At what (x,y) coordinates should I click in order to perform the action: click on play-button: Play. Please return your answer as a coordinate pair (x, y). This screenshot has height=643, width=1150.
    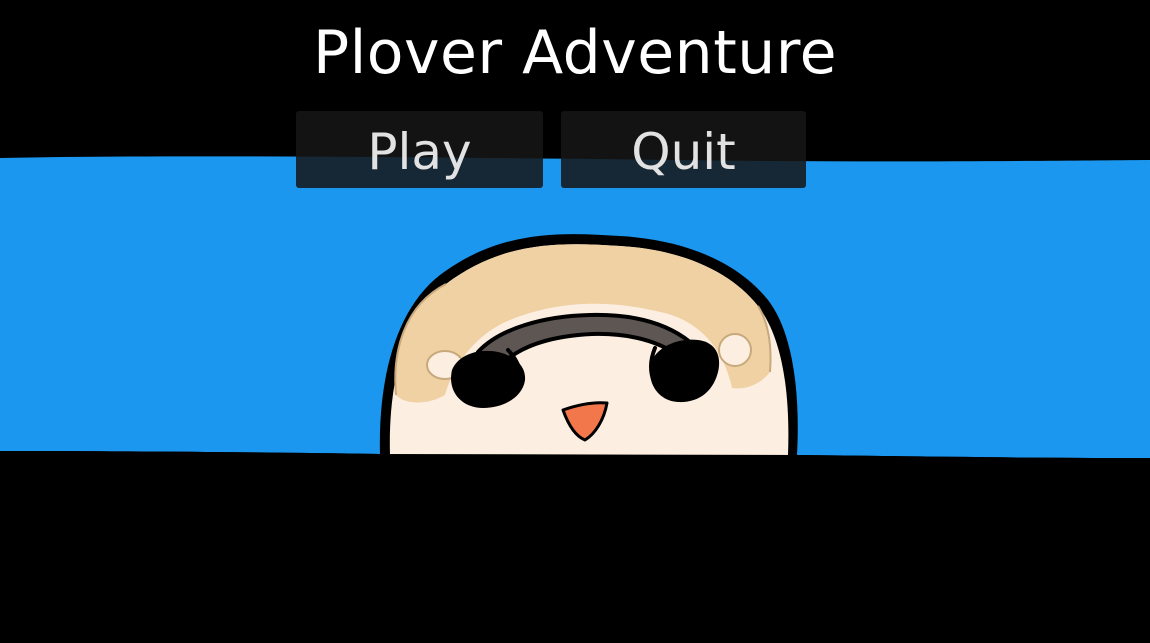
    Looking at the image, I should click on (419, 149).